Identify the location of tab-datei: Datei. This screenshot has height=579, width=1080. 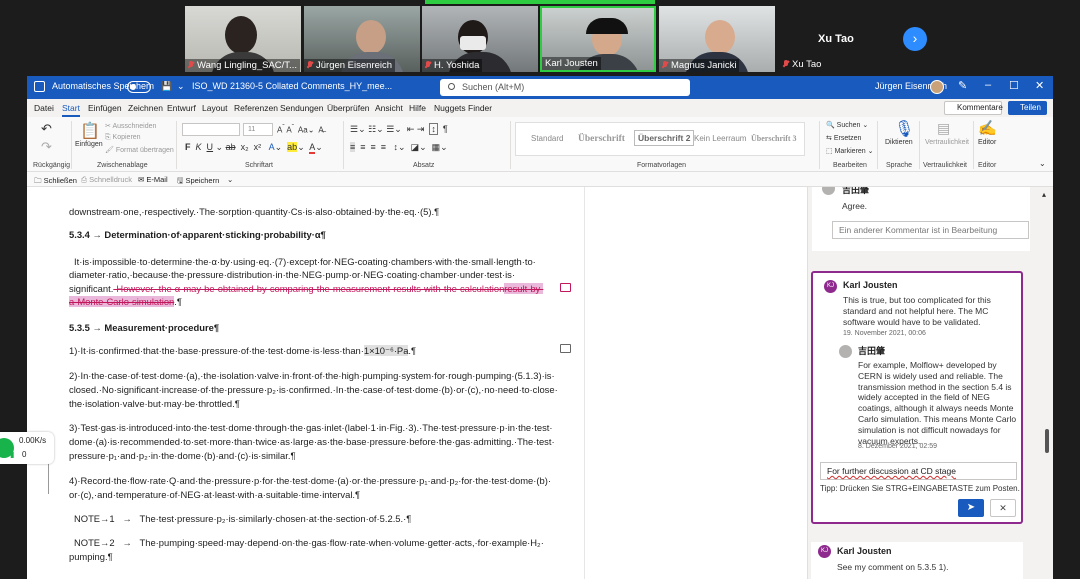
(44, 108).